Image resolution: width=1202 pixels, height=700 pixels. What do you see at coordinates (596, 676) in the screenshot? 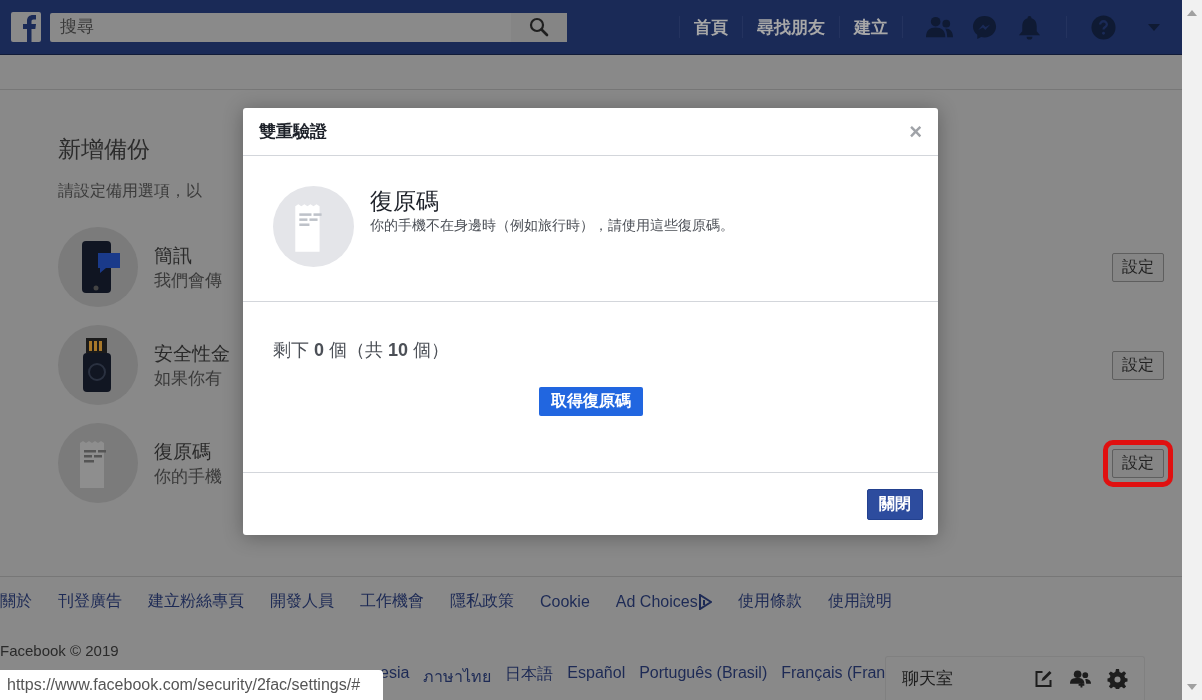
I see `language-link: Español` at bounding box center [596, 676].